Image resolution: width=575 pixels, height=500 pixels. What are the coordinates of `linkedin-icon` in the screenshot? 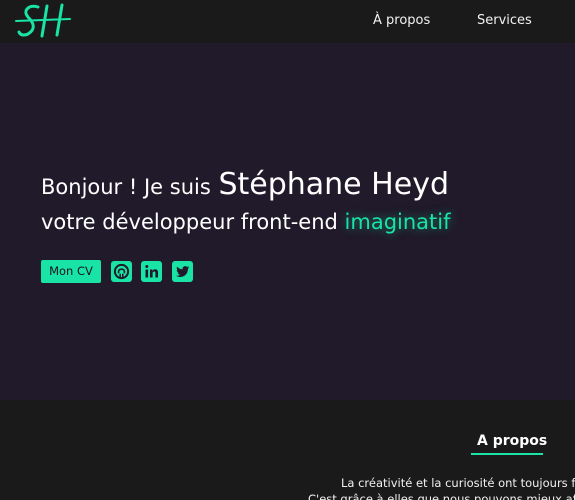 It's located at (151, 271).